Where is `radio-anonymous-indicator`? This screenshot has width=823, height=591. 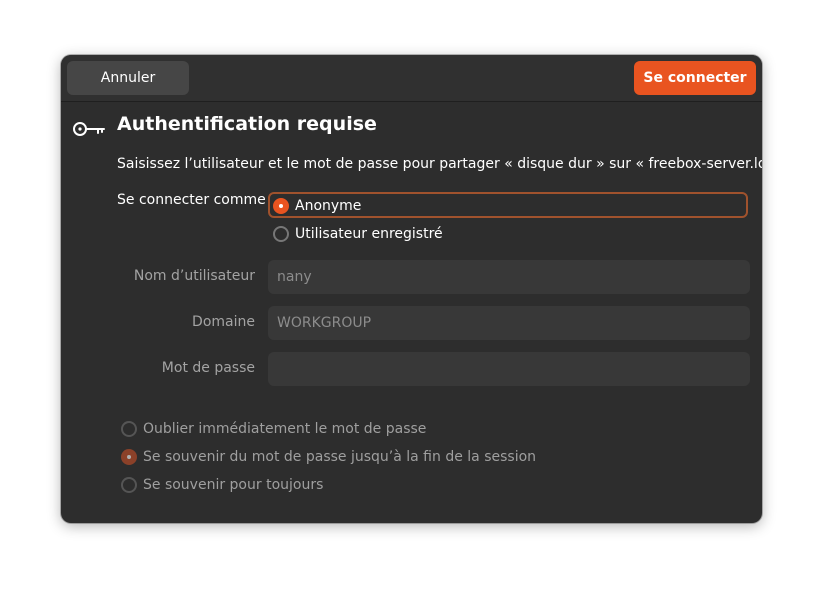 radio-anonymous-indicator is located at coordinates (281, 206).